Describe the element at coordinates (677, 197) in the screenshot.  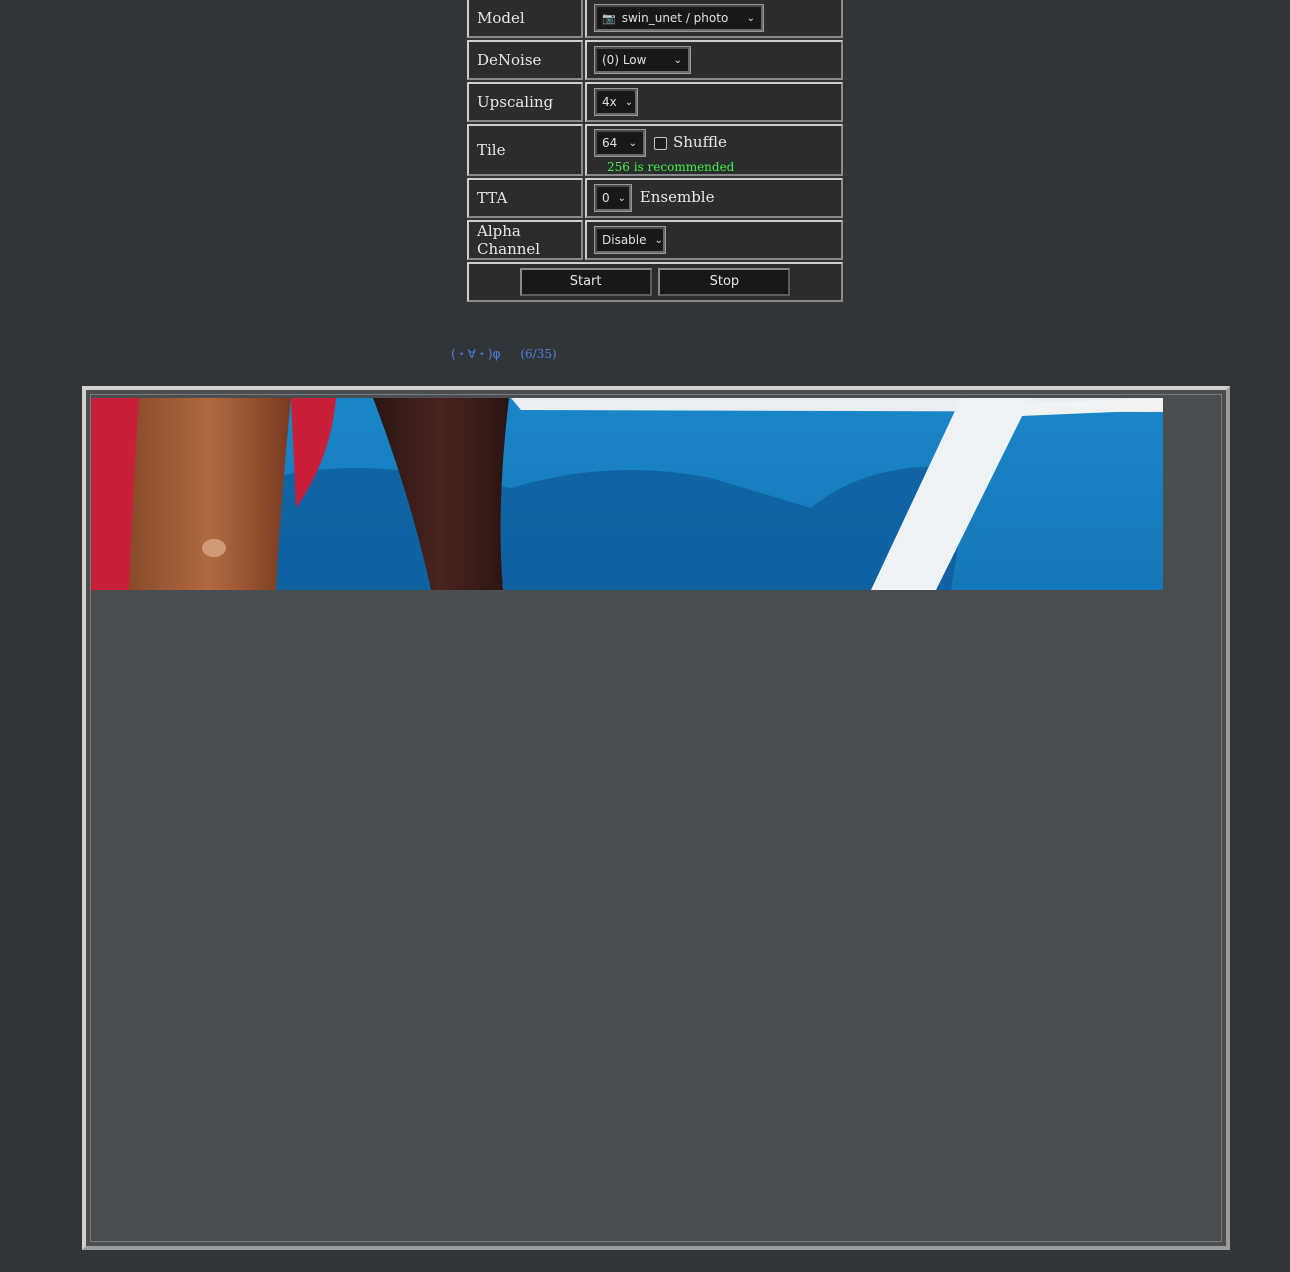
I see `ensemble-label: Ensemble` at that location.